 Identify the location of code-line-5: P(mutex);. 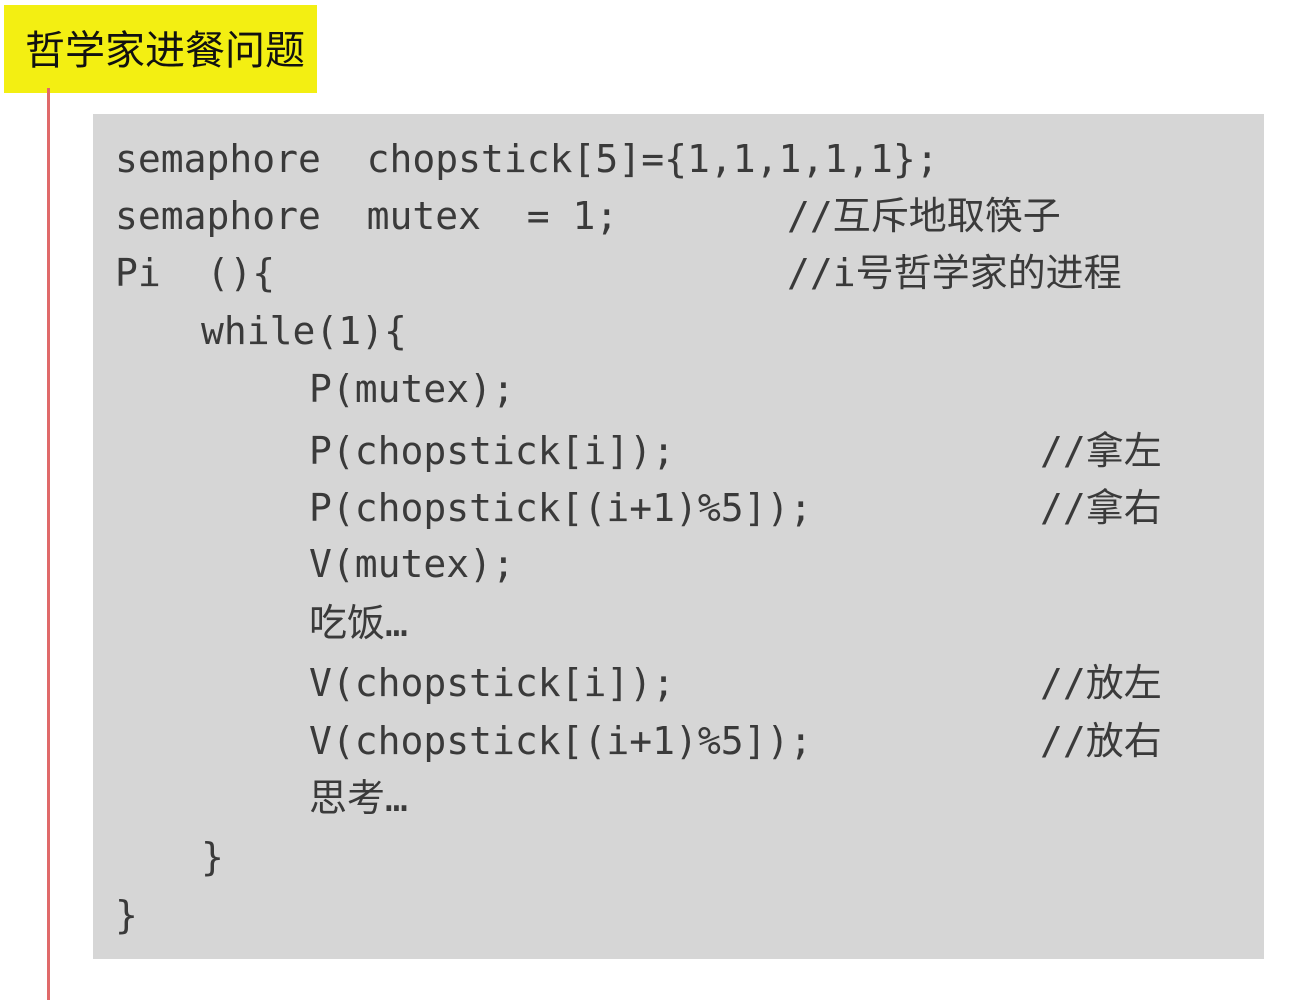
(412, 389).